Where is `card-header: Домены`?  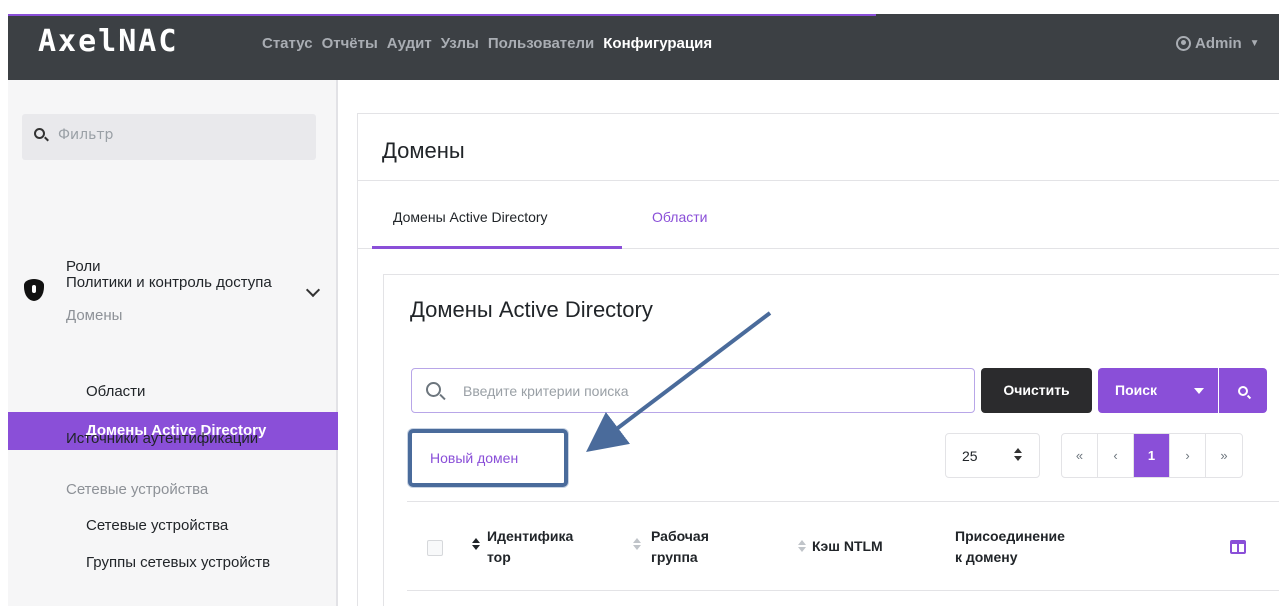 card-header: Домены is located at coordinates (818, 147).